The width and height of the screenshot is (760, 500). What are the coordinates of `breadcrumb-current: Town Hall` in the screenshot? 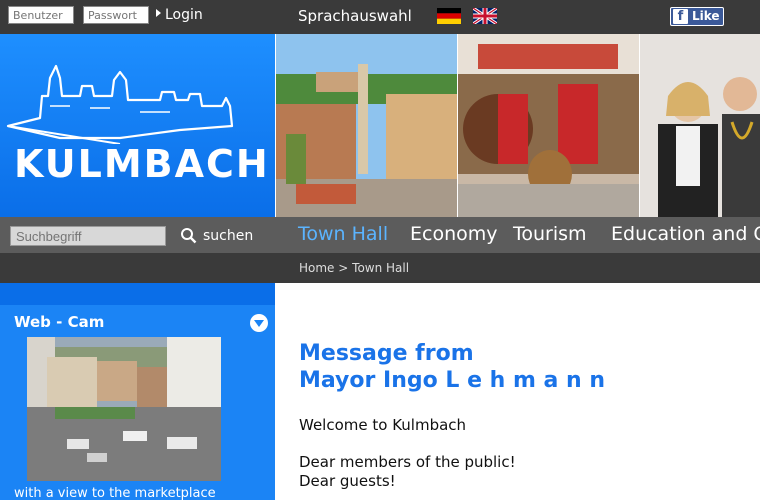 It's located at (381, 268).